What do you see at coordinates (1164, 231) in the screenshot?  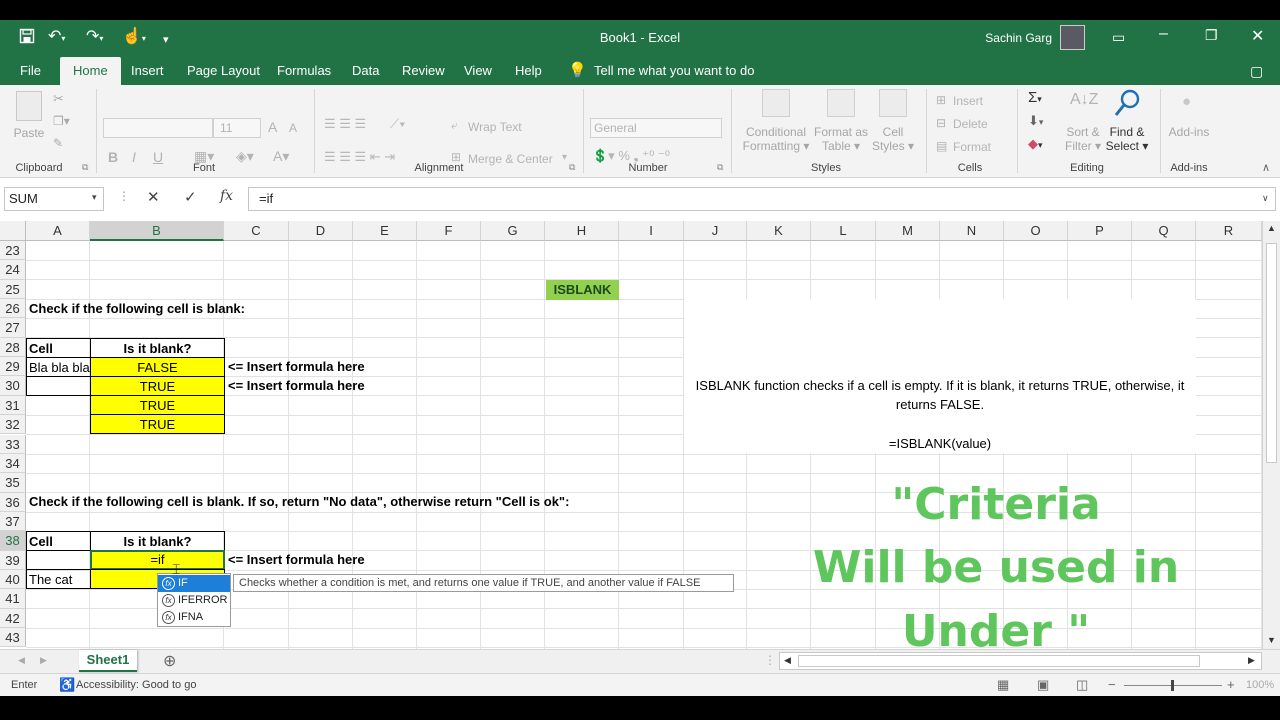 I see `column-header-q: Q` at bounding box center [1164, 231].